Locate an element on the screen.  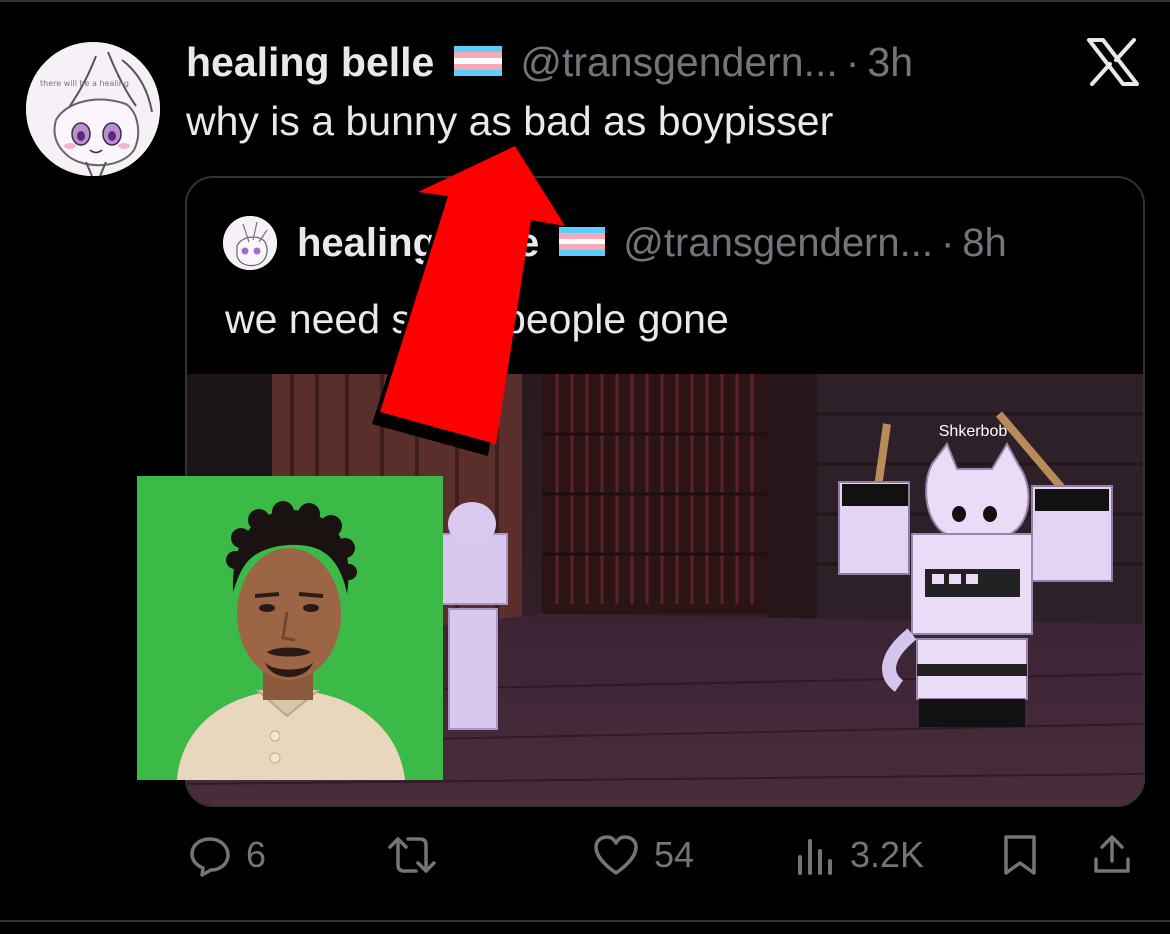
tweet-text: why is a bunny as bad as boypisser is located at coordinates (510, 121).